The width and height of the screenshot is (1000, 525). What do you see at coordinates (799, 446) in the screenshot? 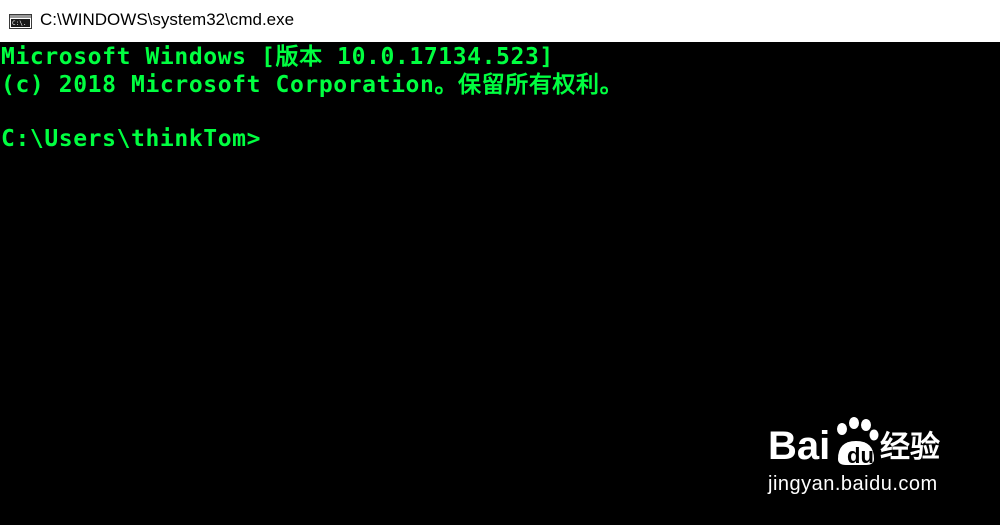
I see `svg-text: Bai` at bounding box center [799, 446].